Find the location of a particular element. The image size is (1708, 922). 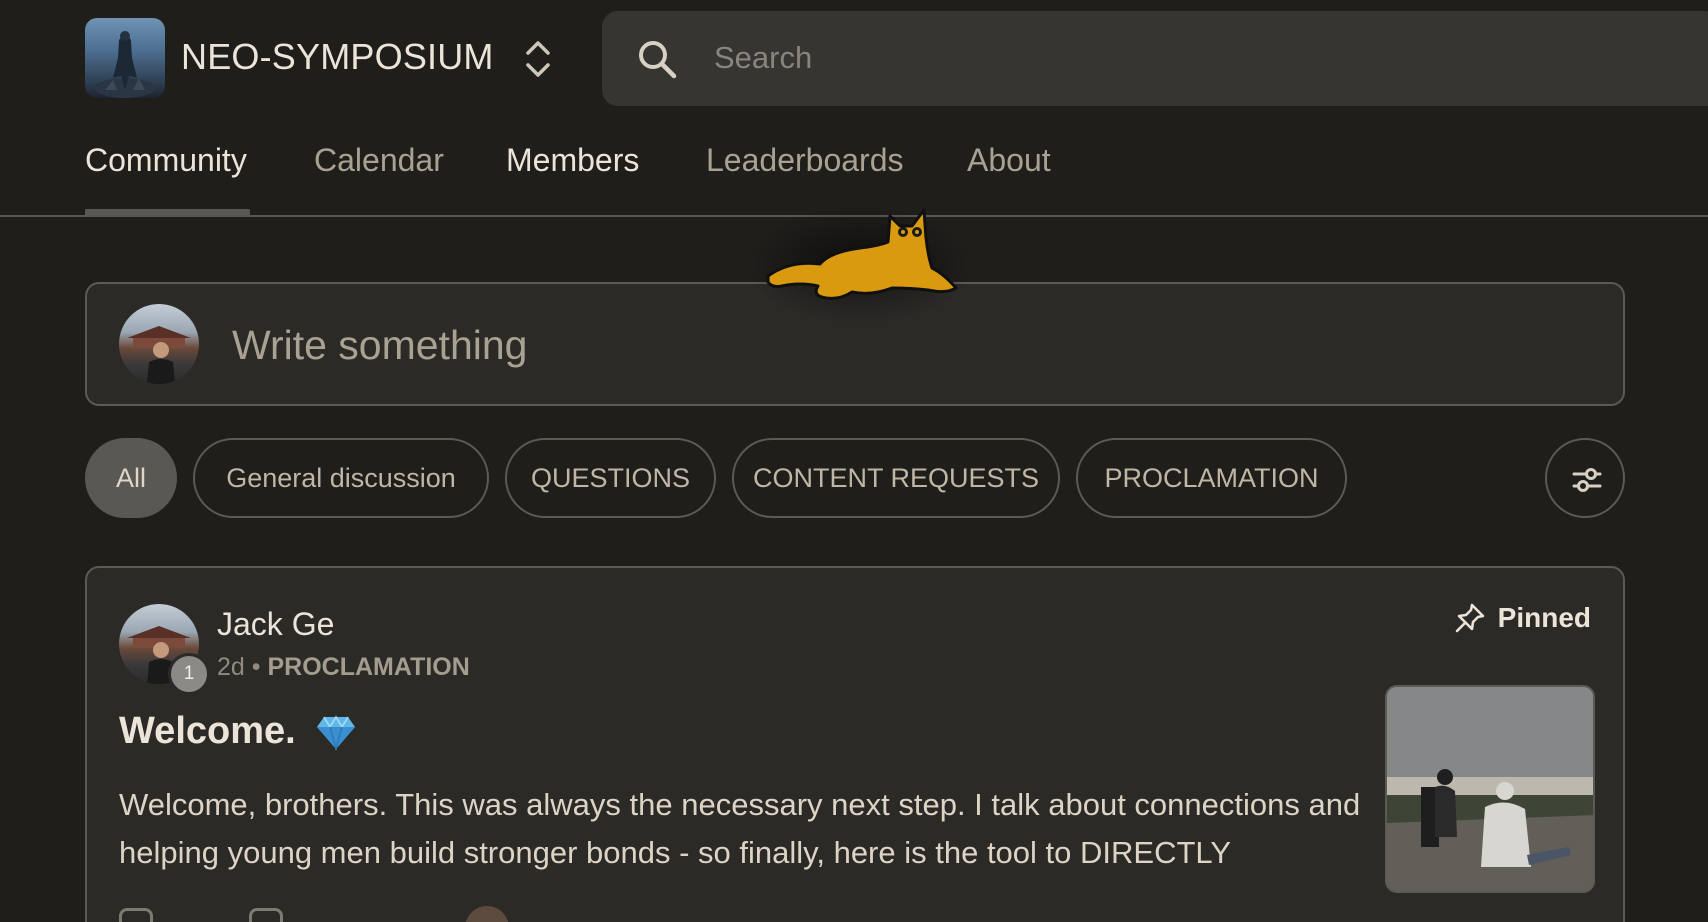

tab-about: About is located at coordinates (1009, 160).